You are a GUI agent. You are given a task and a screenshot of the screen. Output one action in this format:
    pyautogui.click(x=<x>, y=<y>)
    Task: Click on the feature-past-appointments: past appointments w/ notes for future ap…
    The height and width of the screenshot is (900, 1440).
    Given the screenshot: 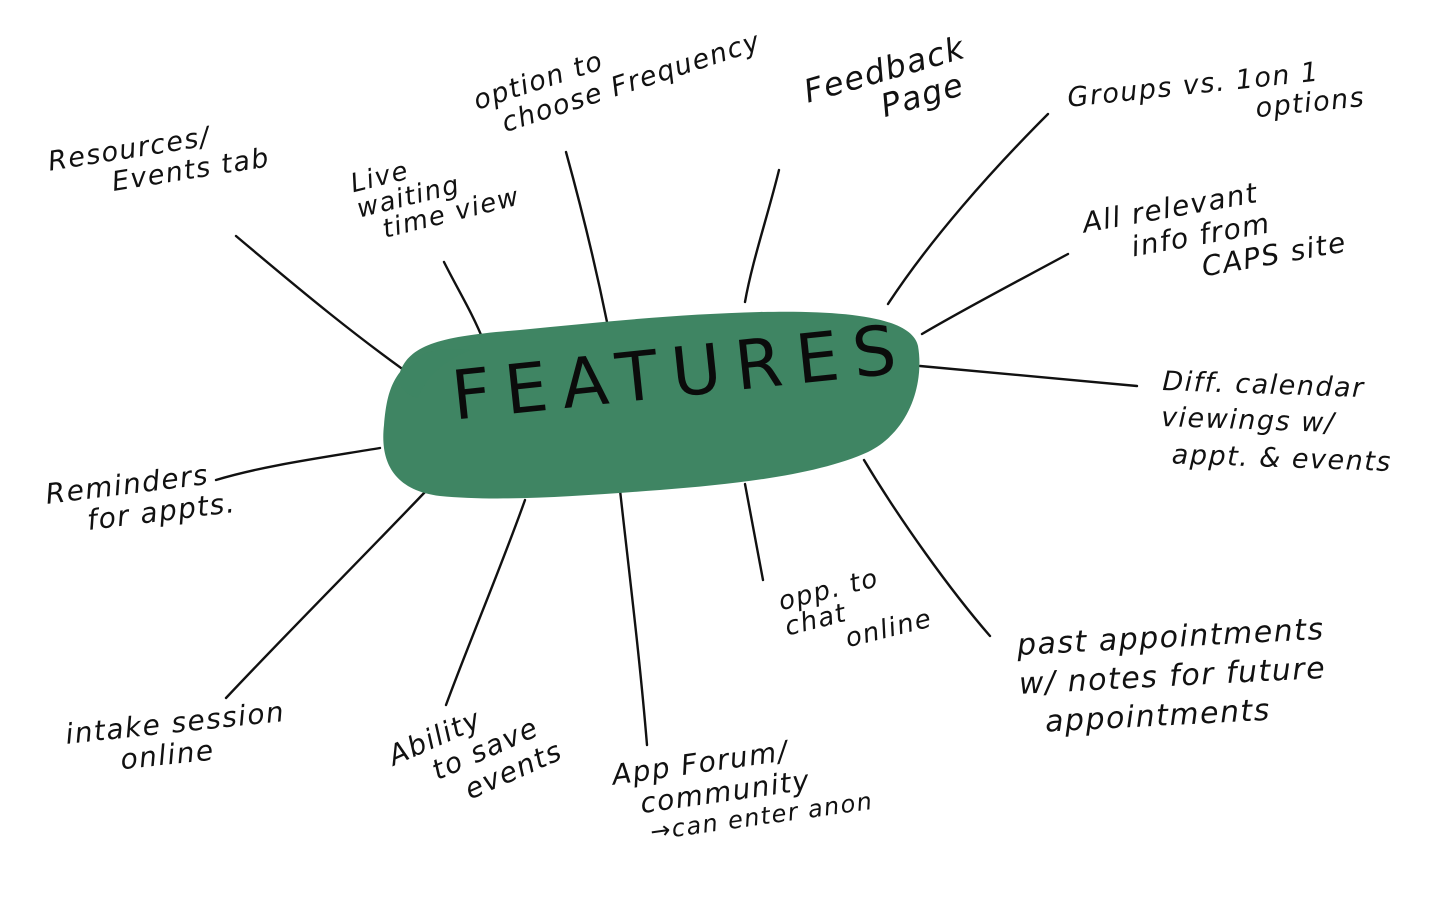 What is the action you would take?
    pyautogui.click(x=1171, y=675)
    